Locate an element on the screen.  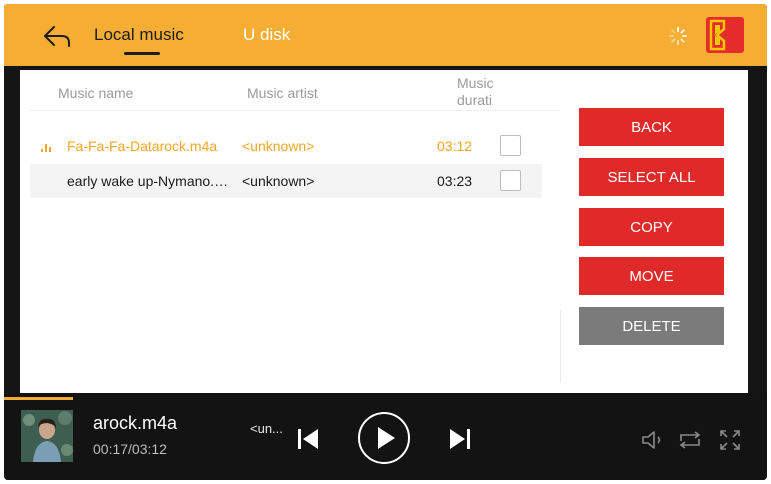
play-icon is located at coordinates (384, 438).